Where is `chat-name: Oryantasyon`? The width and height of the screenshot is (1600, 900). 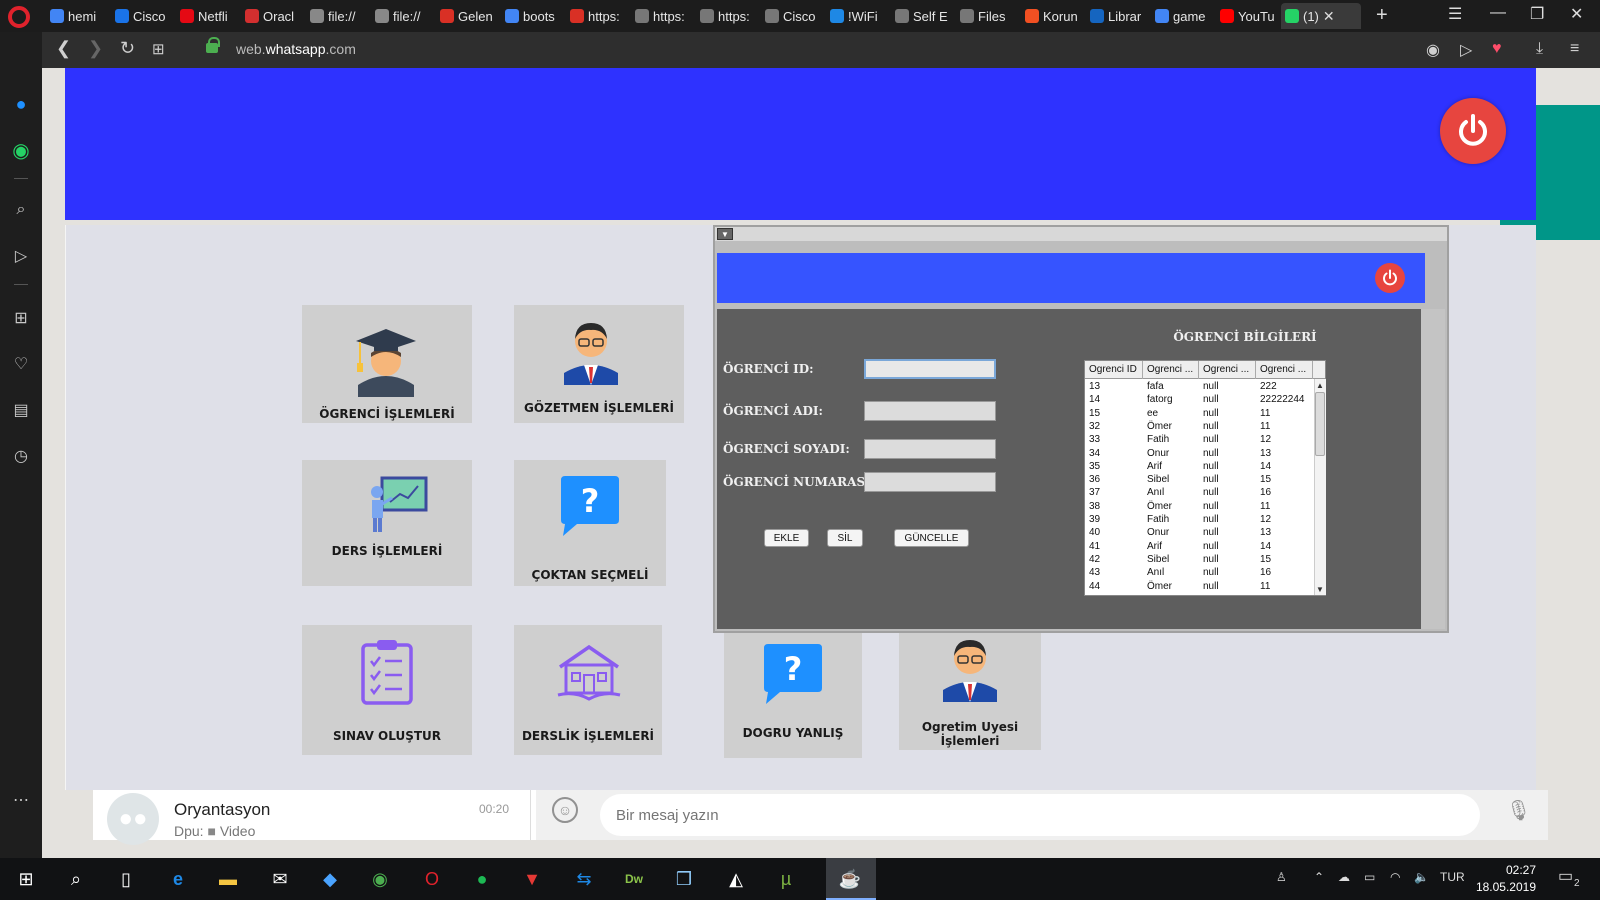 chat-name: Oryantasyon is located at coordinates (222, 810).